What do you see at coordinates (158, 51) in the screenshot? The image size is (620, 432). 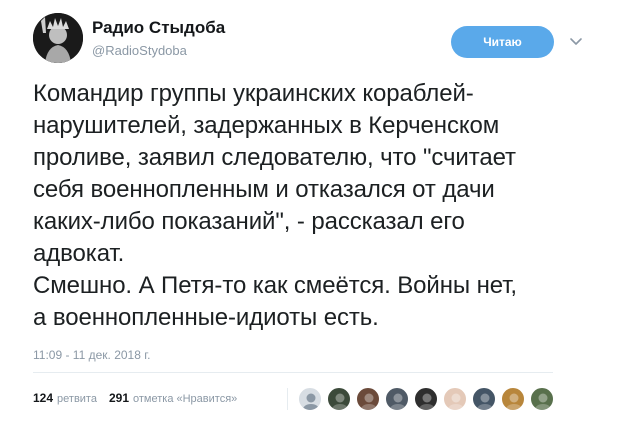 I see `author-handle: @RadioStydoba` at bounding box center [158, 51].